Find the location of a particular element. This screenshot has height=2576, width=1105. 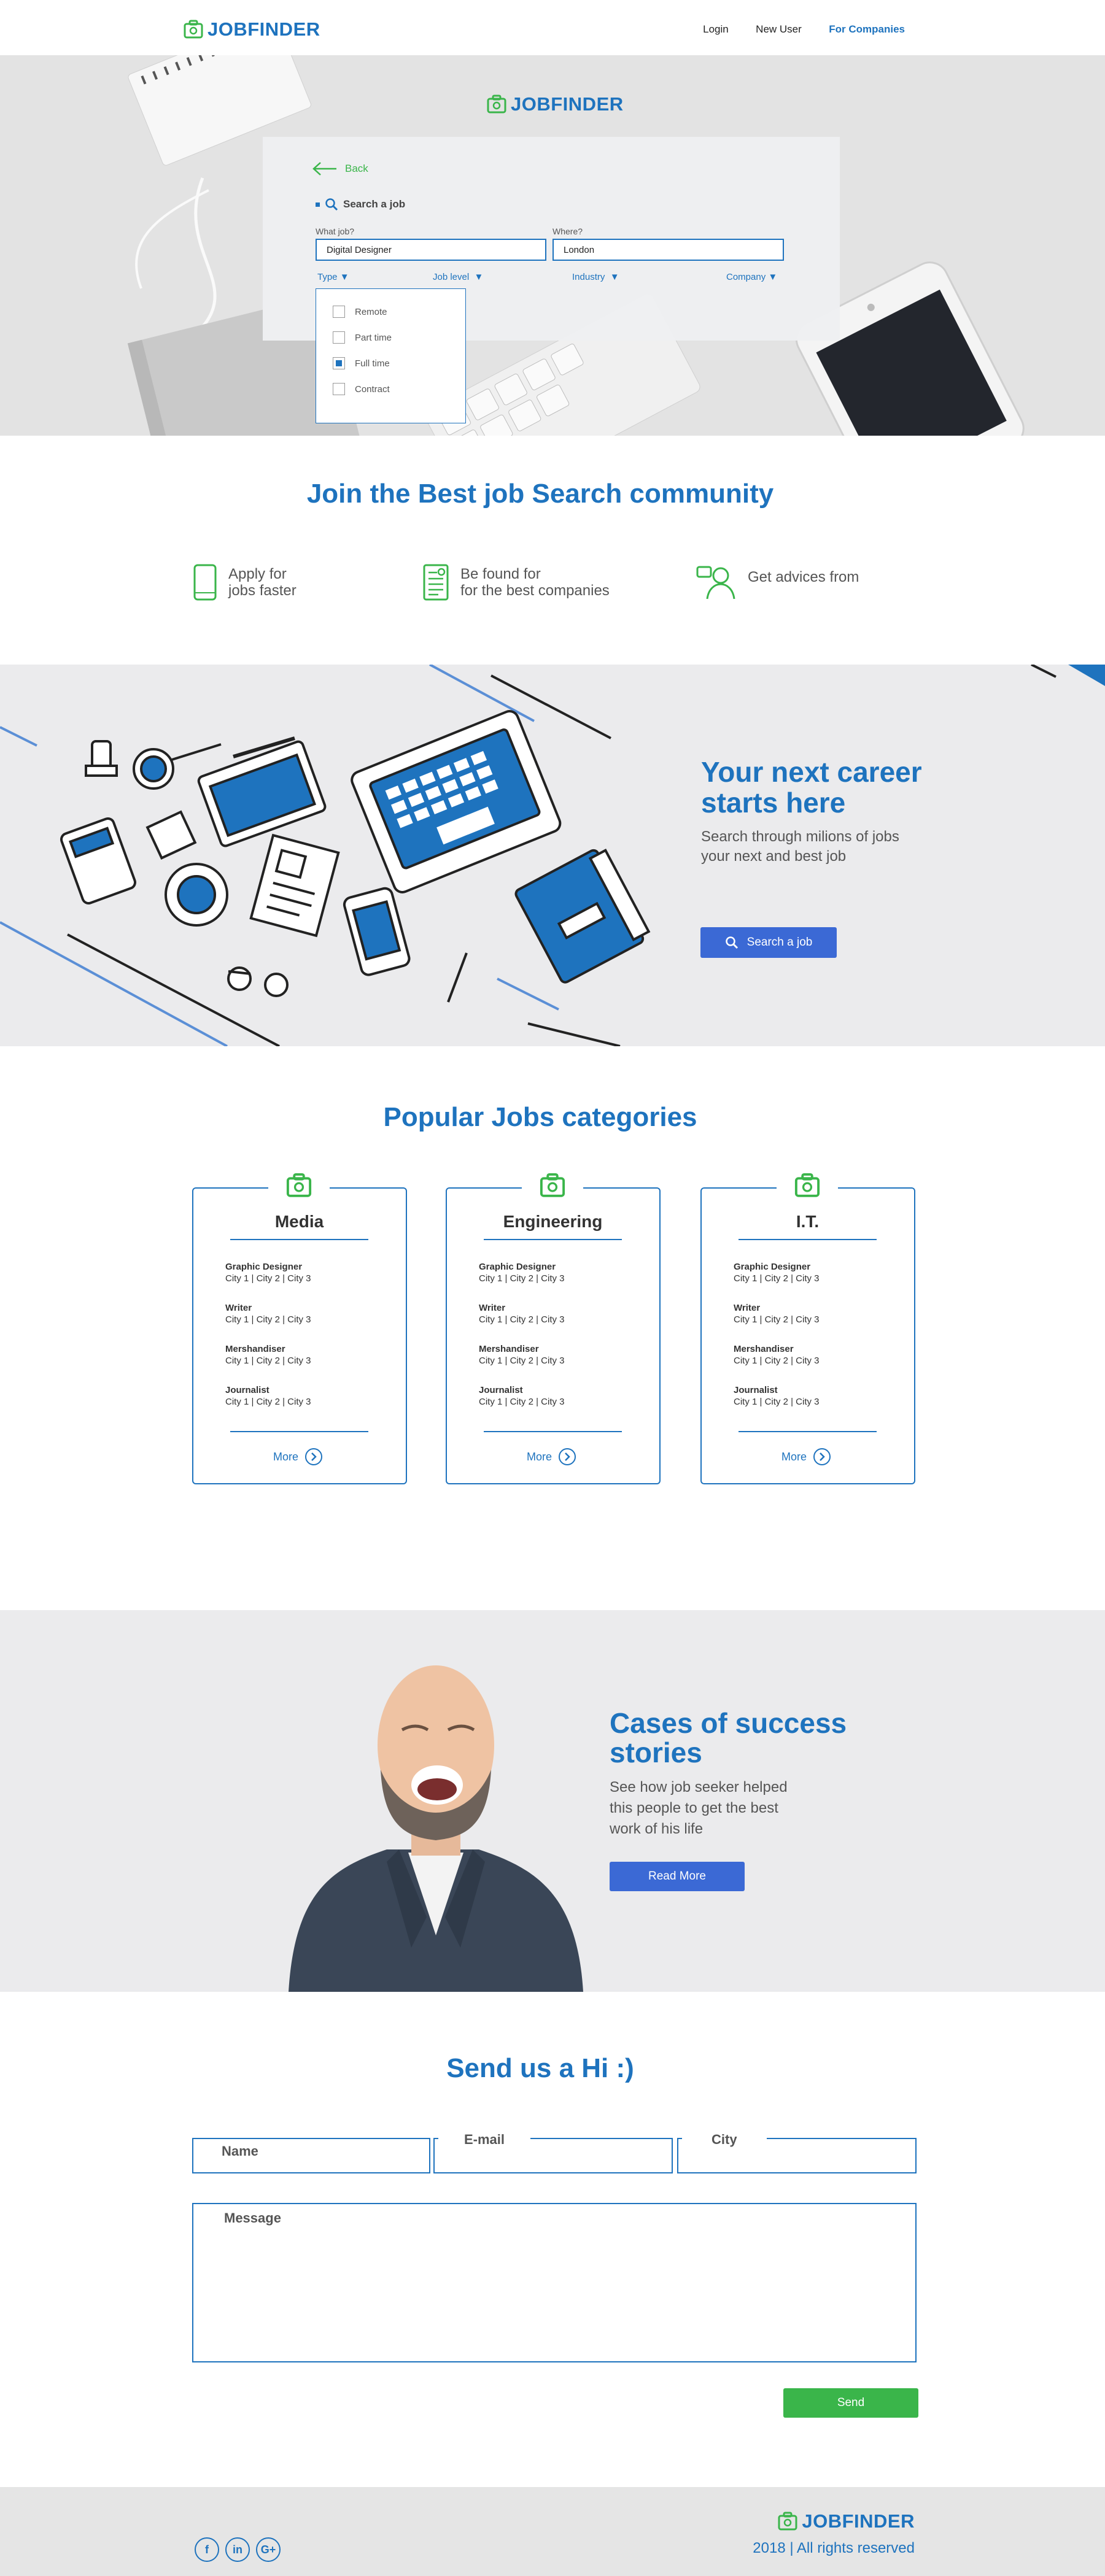

filter-industry-label: Industry is located at coordinates (588, 277).